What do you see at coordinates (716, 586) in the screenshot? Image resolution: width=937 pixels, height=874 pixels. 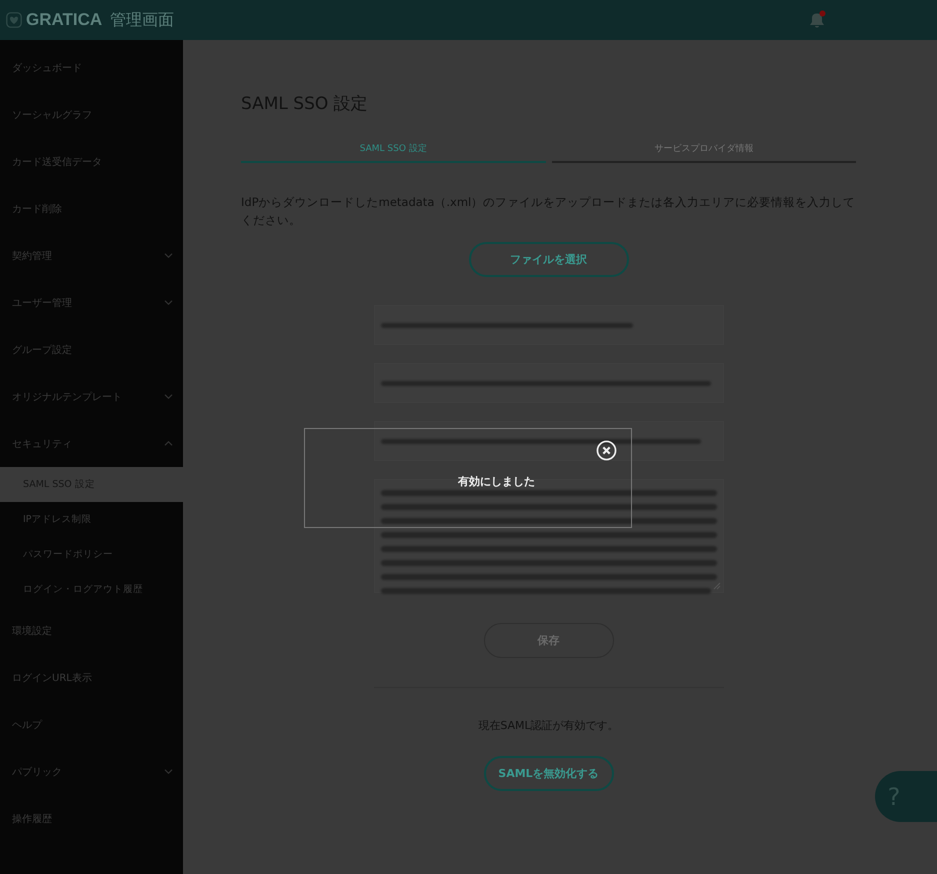 I see `resize-grip-icon` at bounding box center [716, 586].